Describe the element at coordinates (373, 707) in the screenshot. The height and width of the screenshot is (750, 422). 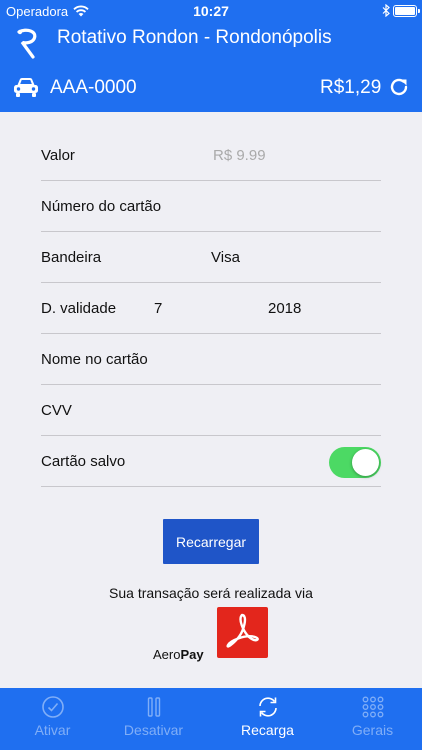
I see `grid-icon` at that location.